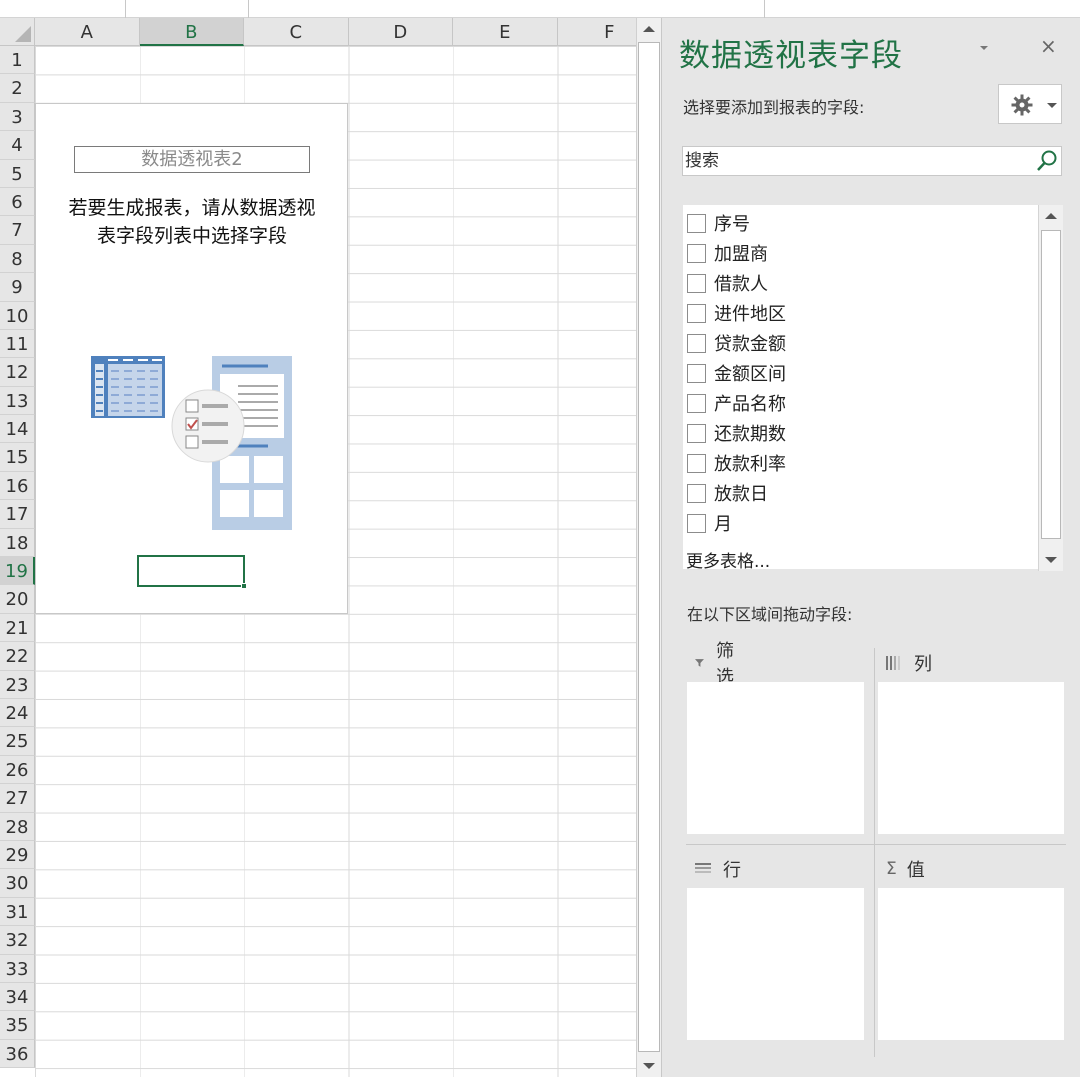 The width and height of the screenshot is (1080, 1077). I want to click on scrollbar-thumb, so click(649, 547).